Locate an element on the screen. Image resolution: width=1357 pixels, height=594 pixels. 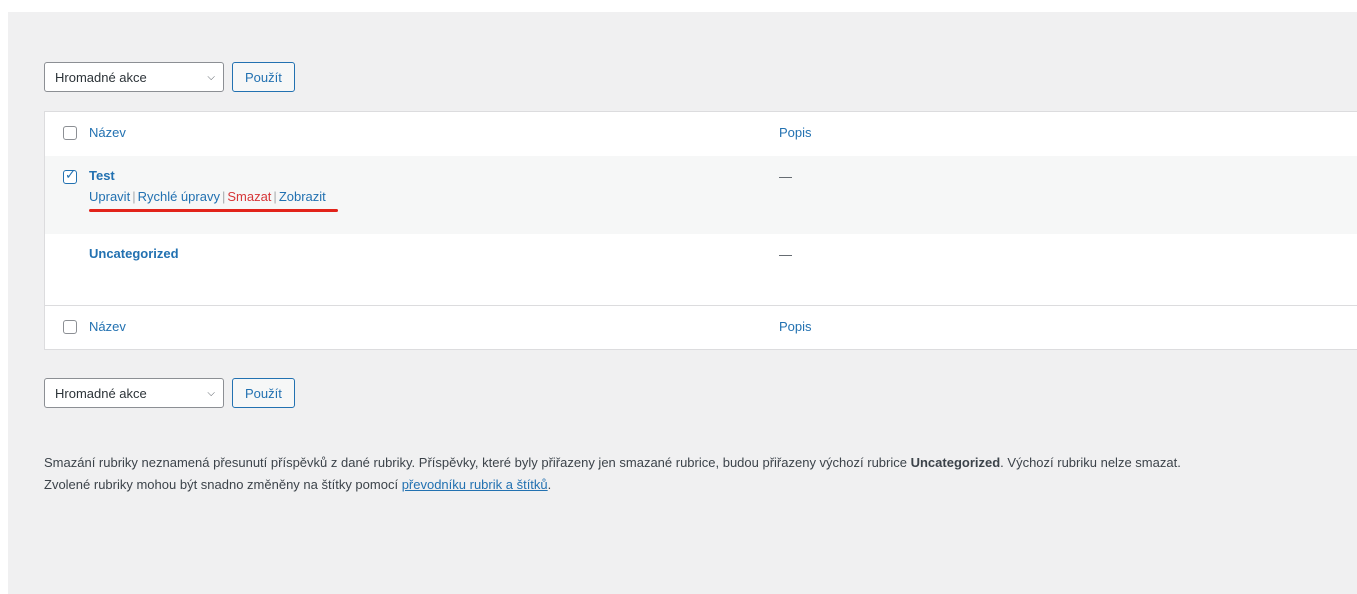
apply-button-bottom: Použít is located at coordinates (263, 393).